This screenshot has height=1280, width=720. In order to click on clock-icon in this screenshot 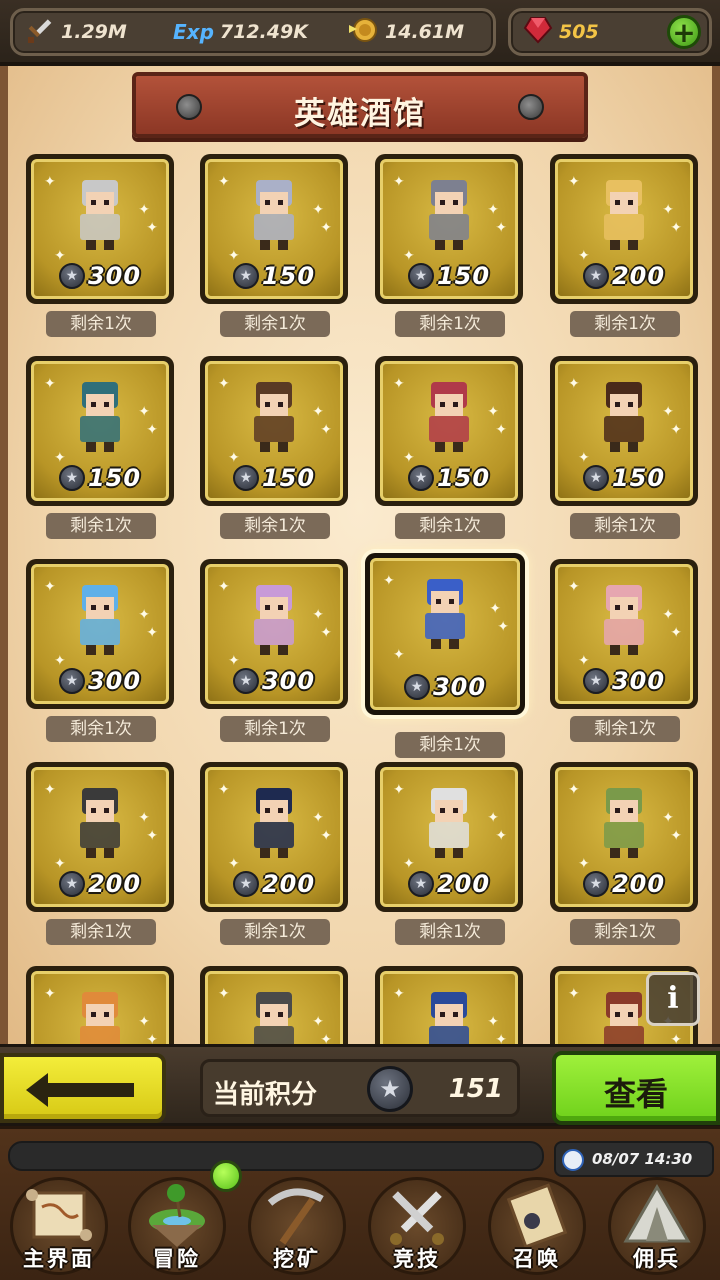, I will do `click(573, 1160)`.